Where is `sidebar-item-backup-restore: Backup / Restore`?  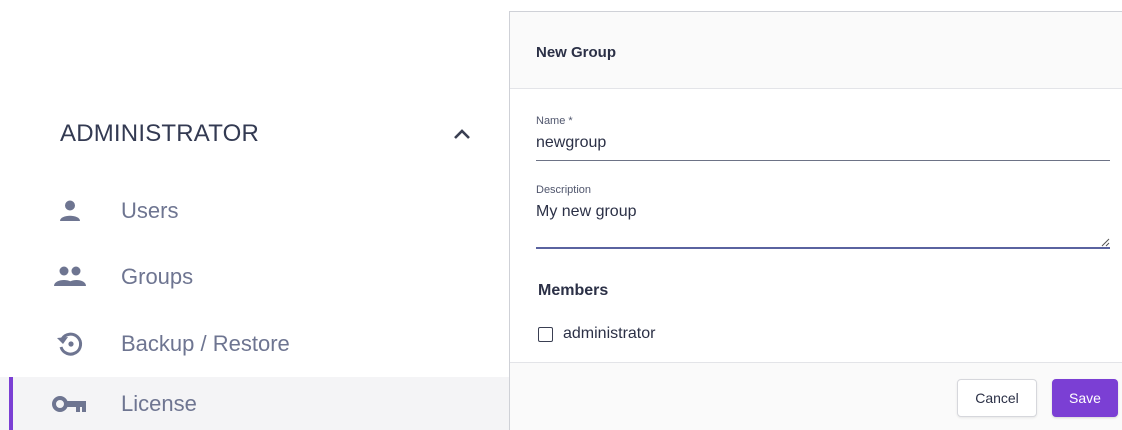 sidebar-item-backup-restore: Backup / Restore is located at coordinates (254, 344).